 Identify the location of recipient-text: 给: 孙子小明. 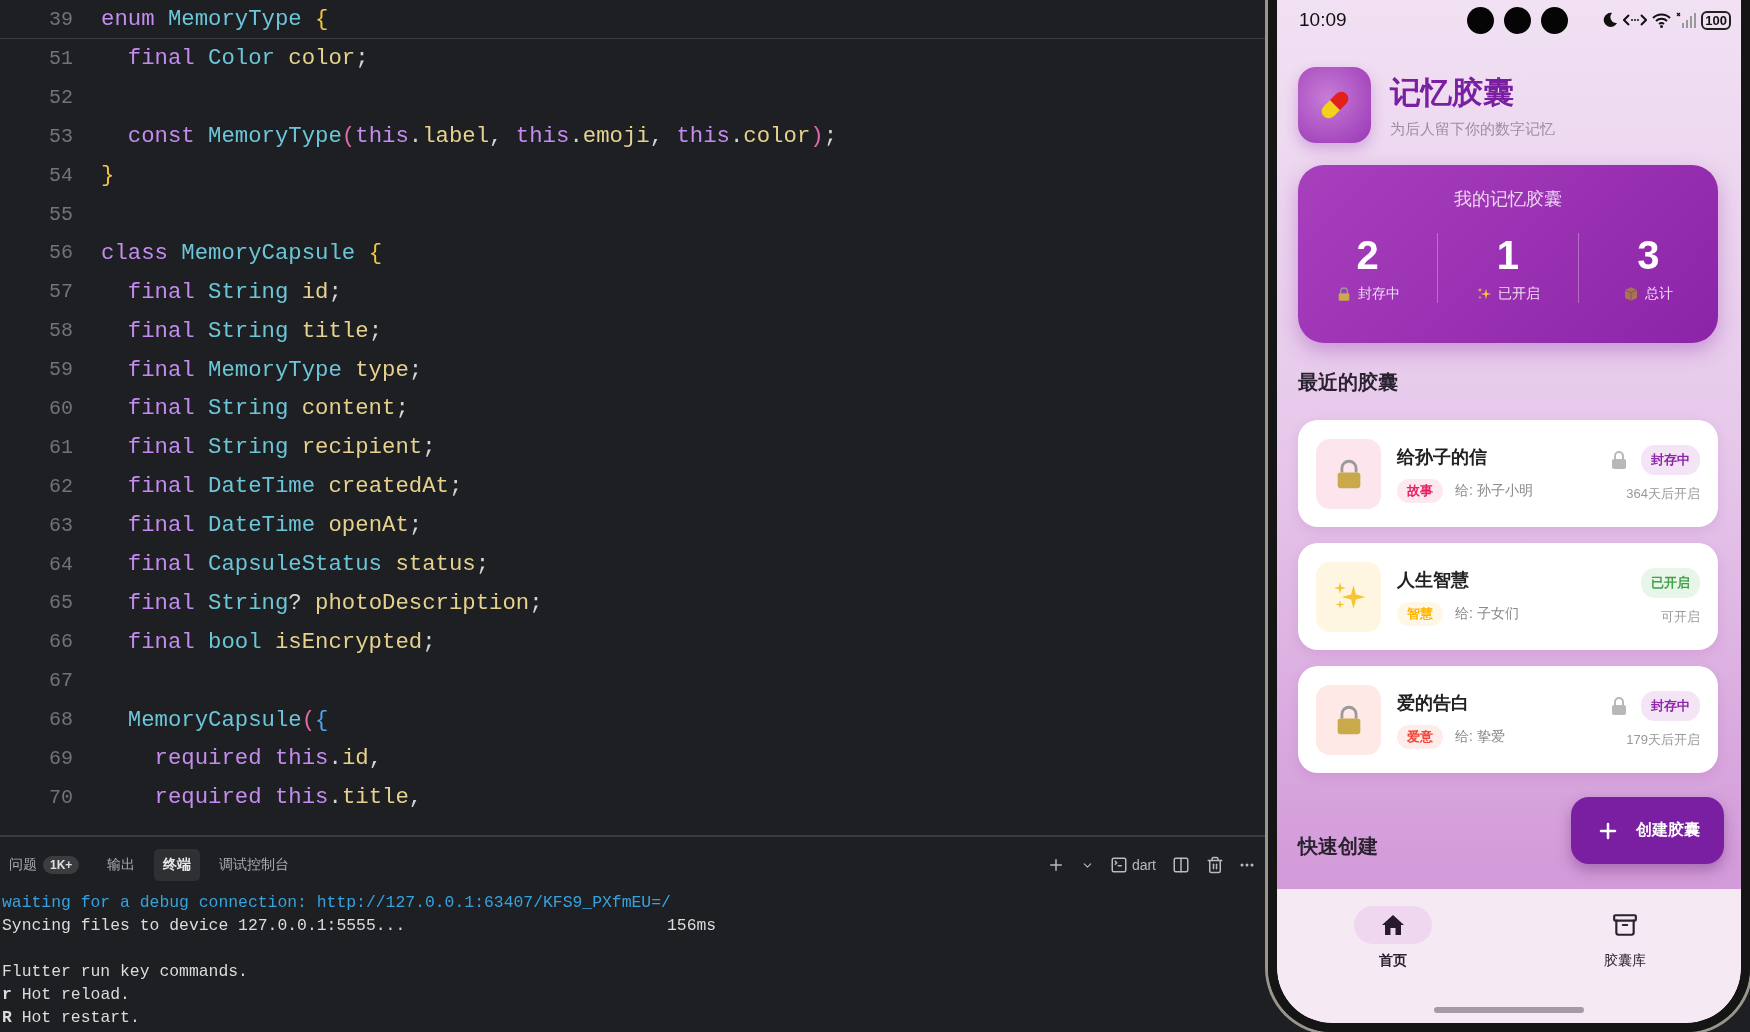
(1494, 490).